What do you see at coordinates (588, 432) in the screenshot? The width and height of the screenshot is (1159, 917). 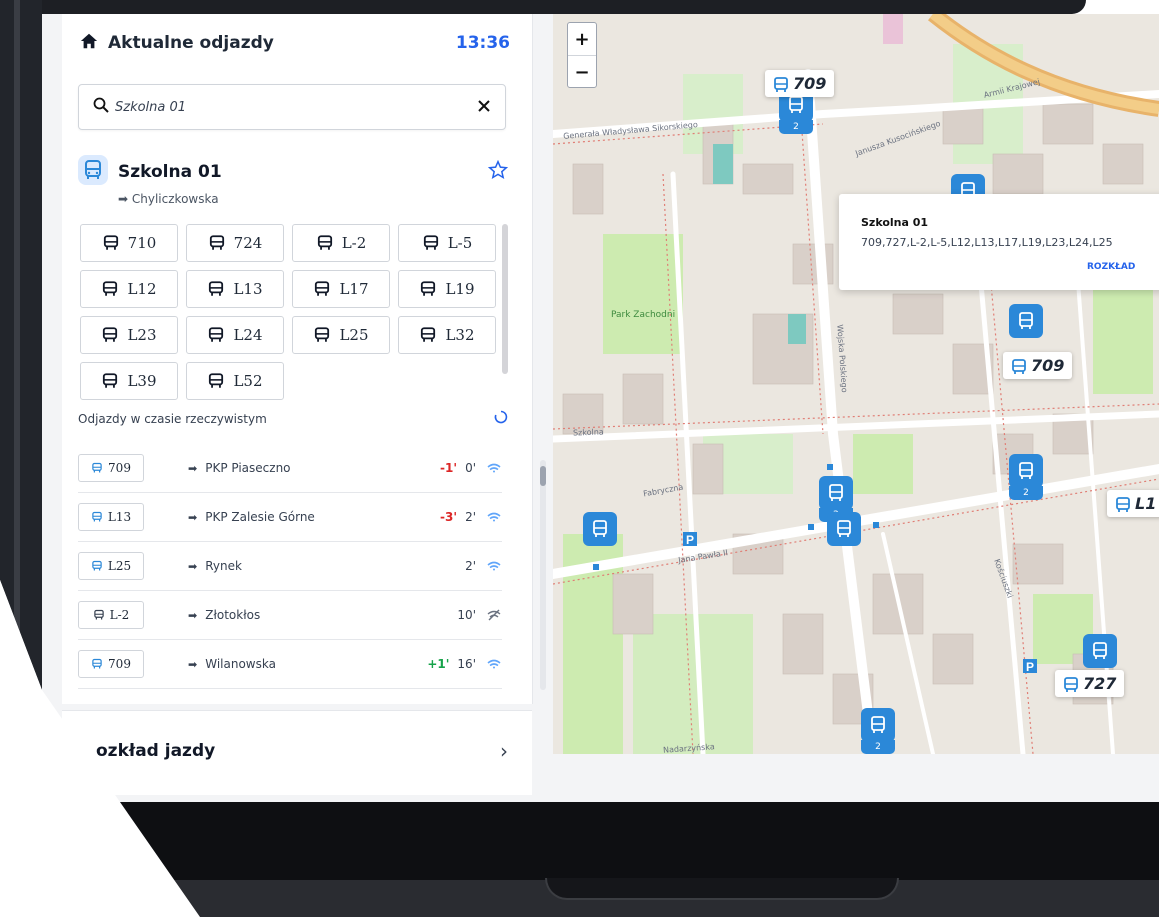 I see `street-label: Szkolna` at bounding box center [588, 432].